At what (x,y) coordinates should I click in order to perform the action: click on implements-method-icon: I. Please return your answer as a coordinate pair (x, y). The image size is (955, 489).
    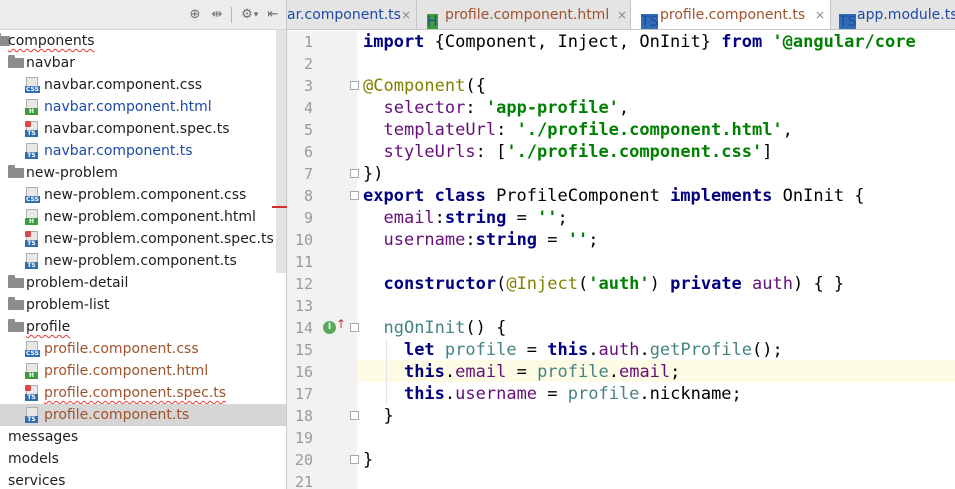
    Looking at the image, I should click on (329, 327).